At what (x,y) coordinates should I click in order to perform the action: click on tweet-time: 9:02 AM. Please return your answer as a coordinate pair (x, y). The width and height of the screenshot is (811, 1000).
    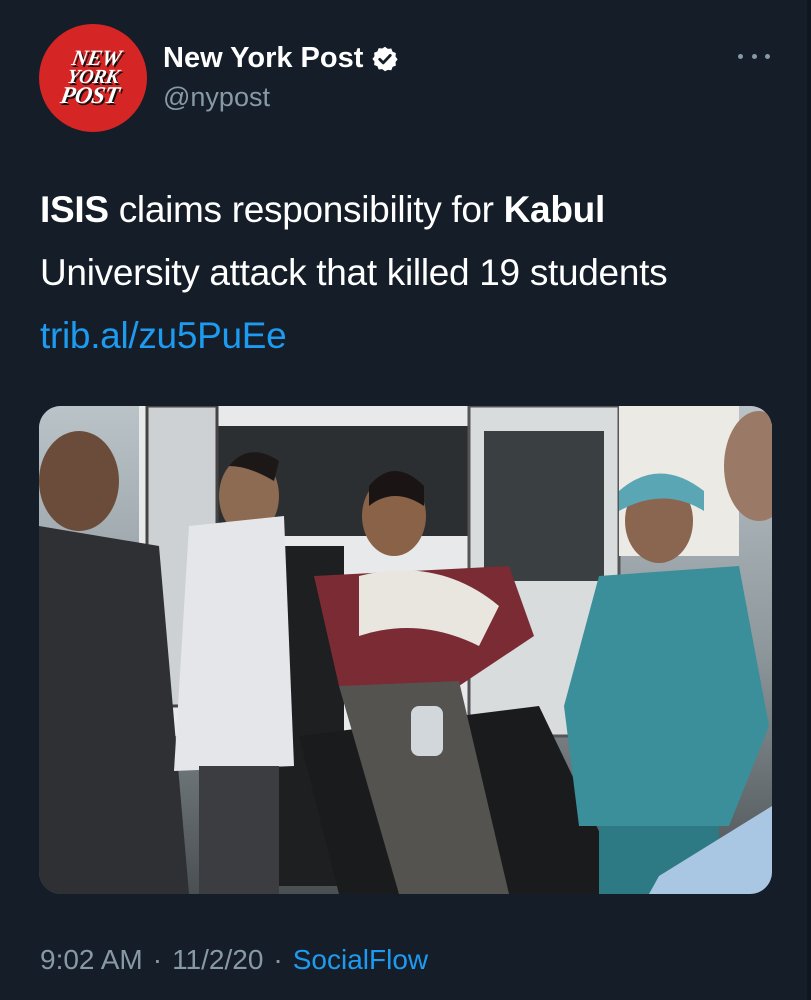
    Looking at the image, I should click on (91, 960).